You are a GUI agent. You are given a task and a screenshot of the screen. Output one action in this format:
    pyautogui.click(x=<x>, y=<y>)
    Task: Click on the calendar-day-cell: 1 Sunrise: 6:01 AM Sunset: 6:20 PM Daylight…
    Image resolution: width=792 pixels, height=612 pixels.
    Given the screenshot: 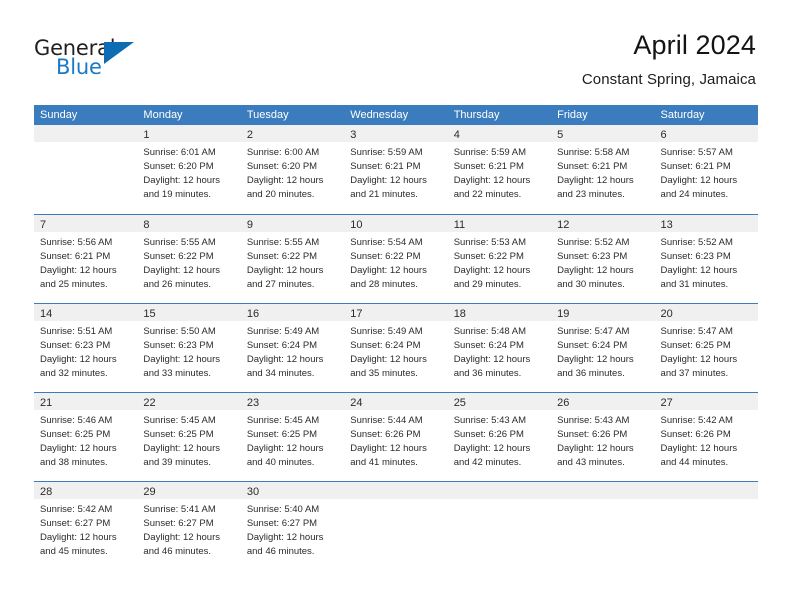 What is the action you would take?
    pyautogui.click(x=189, y=169)
    